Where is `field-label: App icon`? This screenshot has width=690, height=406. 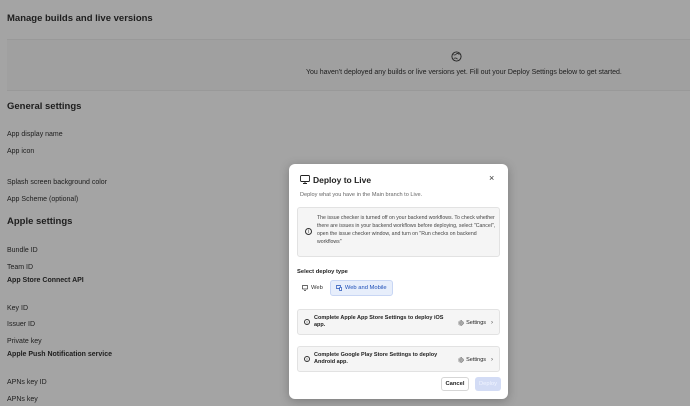
field-label: App icon is located at coordinates (21, 151).